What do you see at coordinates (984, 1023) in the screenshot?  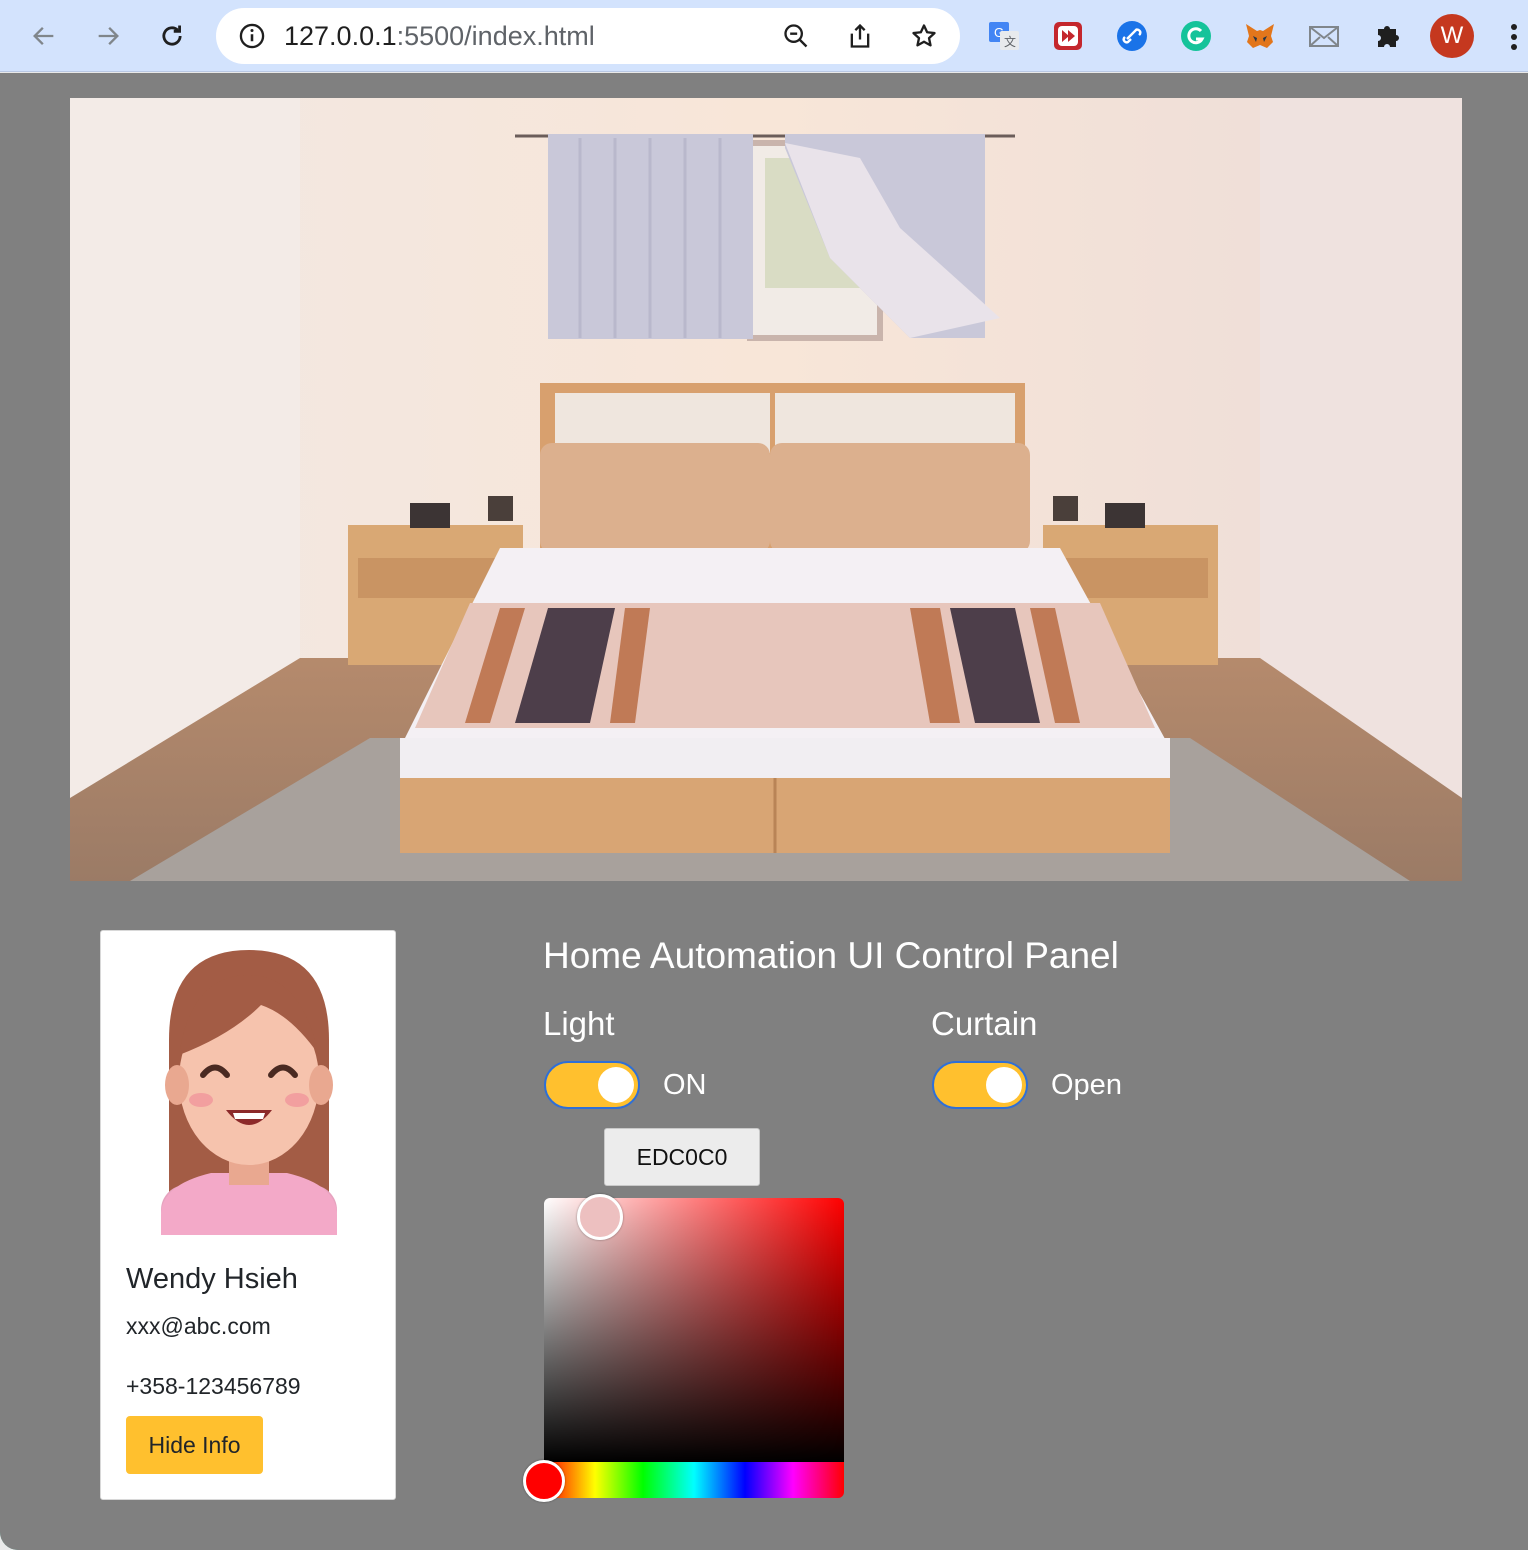 I see `curtain-label: Curtain` at bounding box center [984, 1023].